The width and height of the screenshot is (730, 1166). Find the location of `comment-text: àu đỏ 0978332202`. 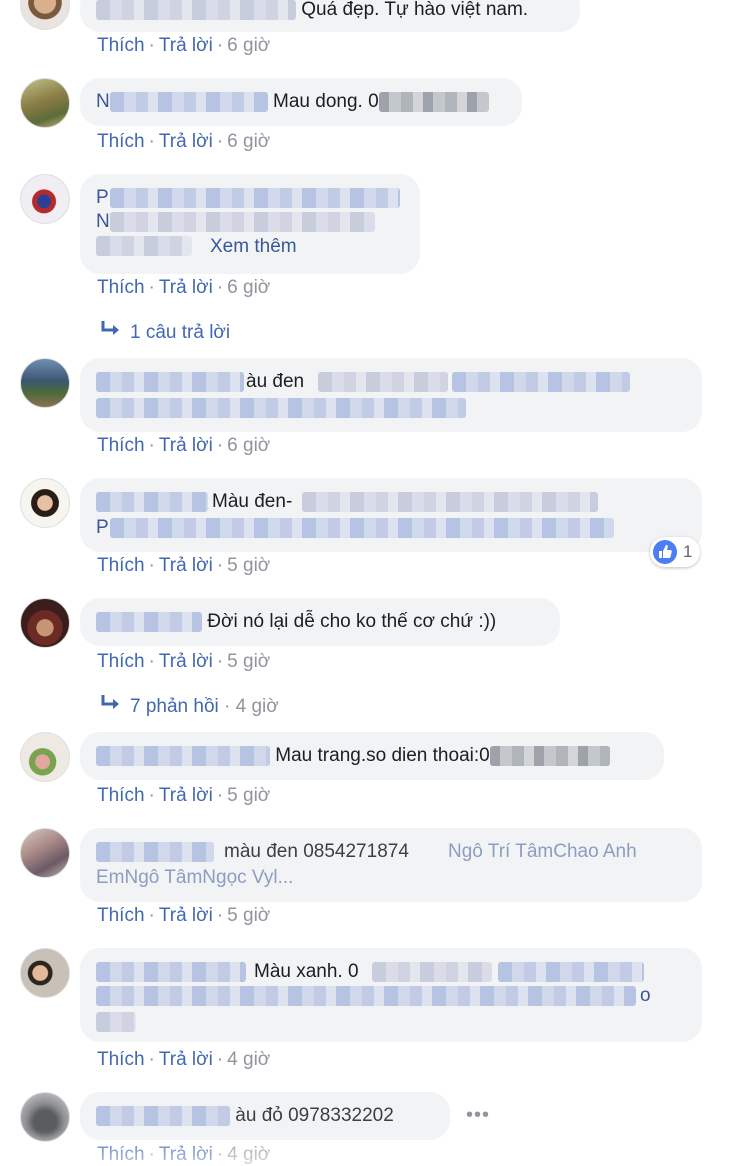

comment-text: àu đỏ 0978332202 is located at coordinates (314, 1115).